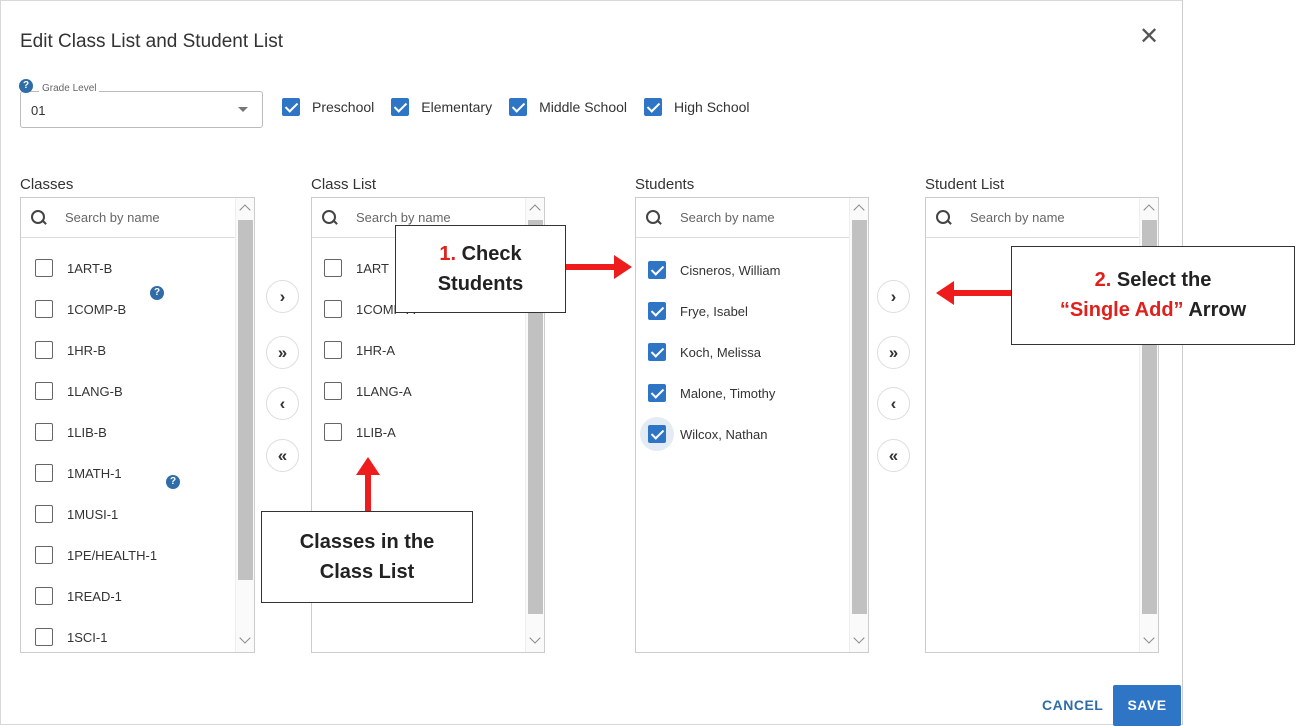 This screenshot has width=1297, height=726. Describe the element at coordinates (730, 270) in the screenshot. I see `item-label: Cisneros, William` at that location.